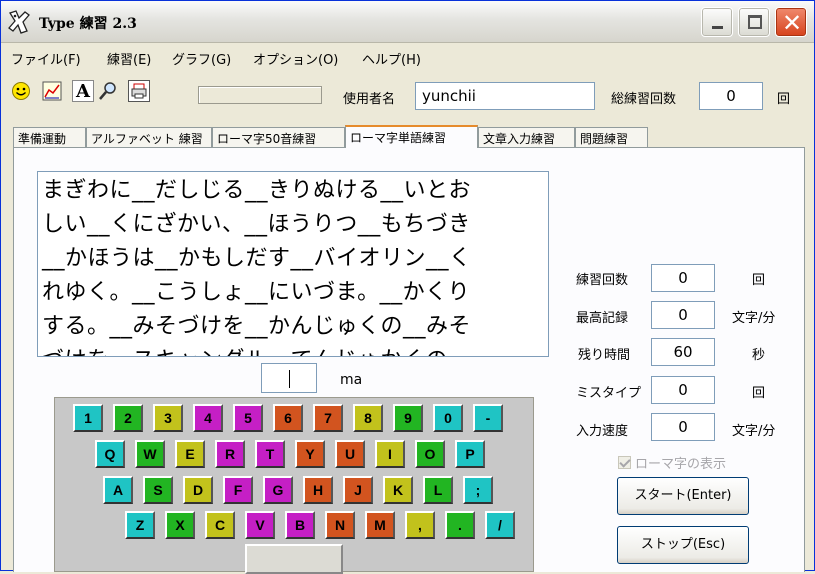 This screenshot has height=574, width=815. Describe the element at coordinates (717, 22) in the screenshot. I see `minimize-button` at that location.